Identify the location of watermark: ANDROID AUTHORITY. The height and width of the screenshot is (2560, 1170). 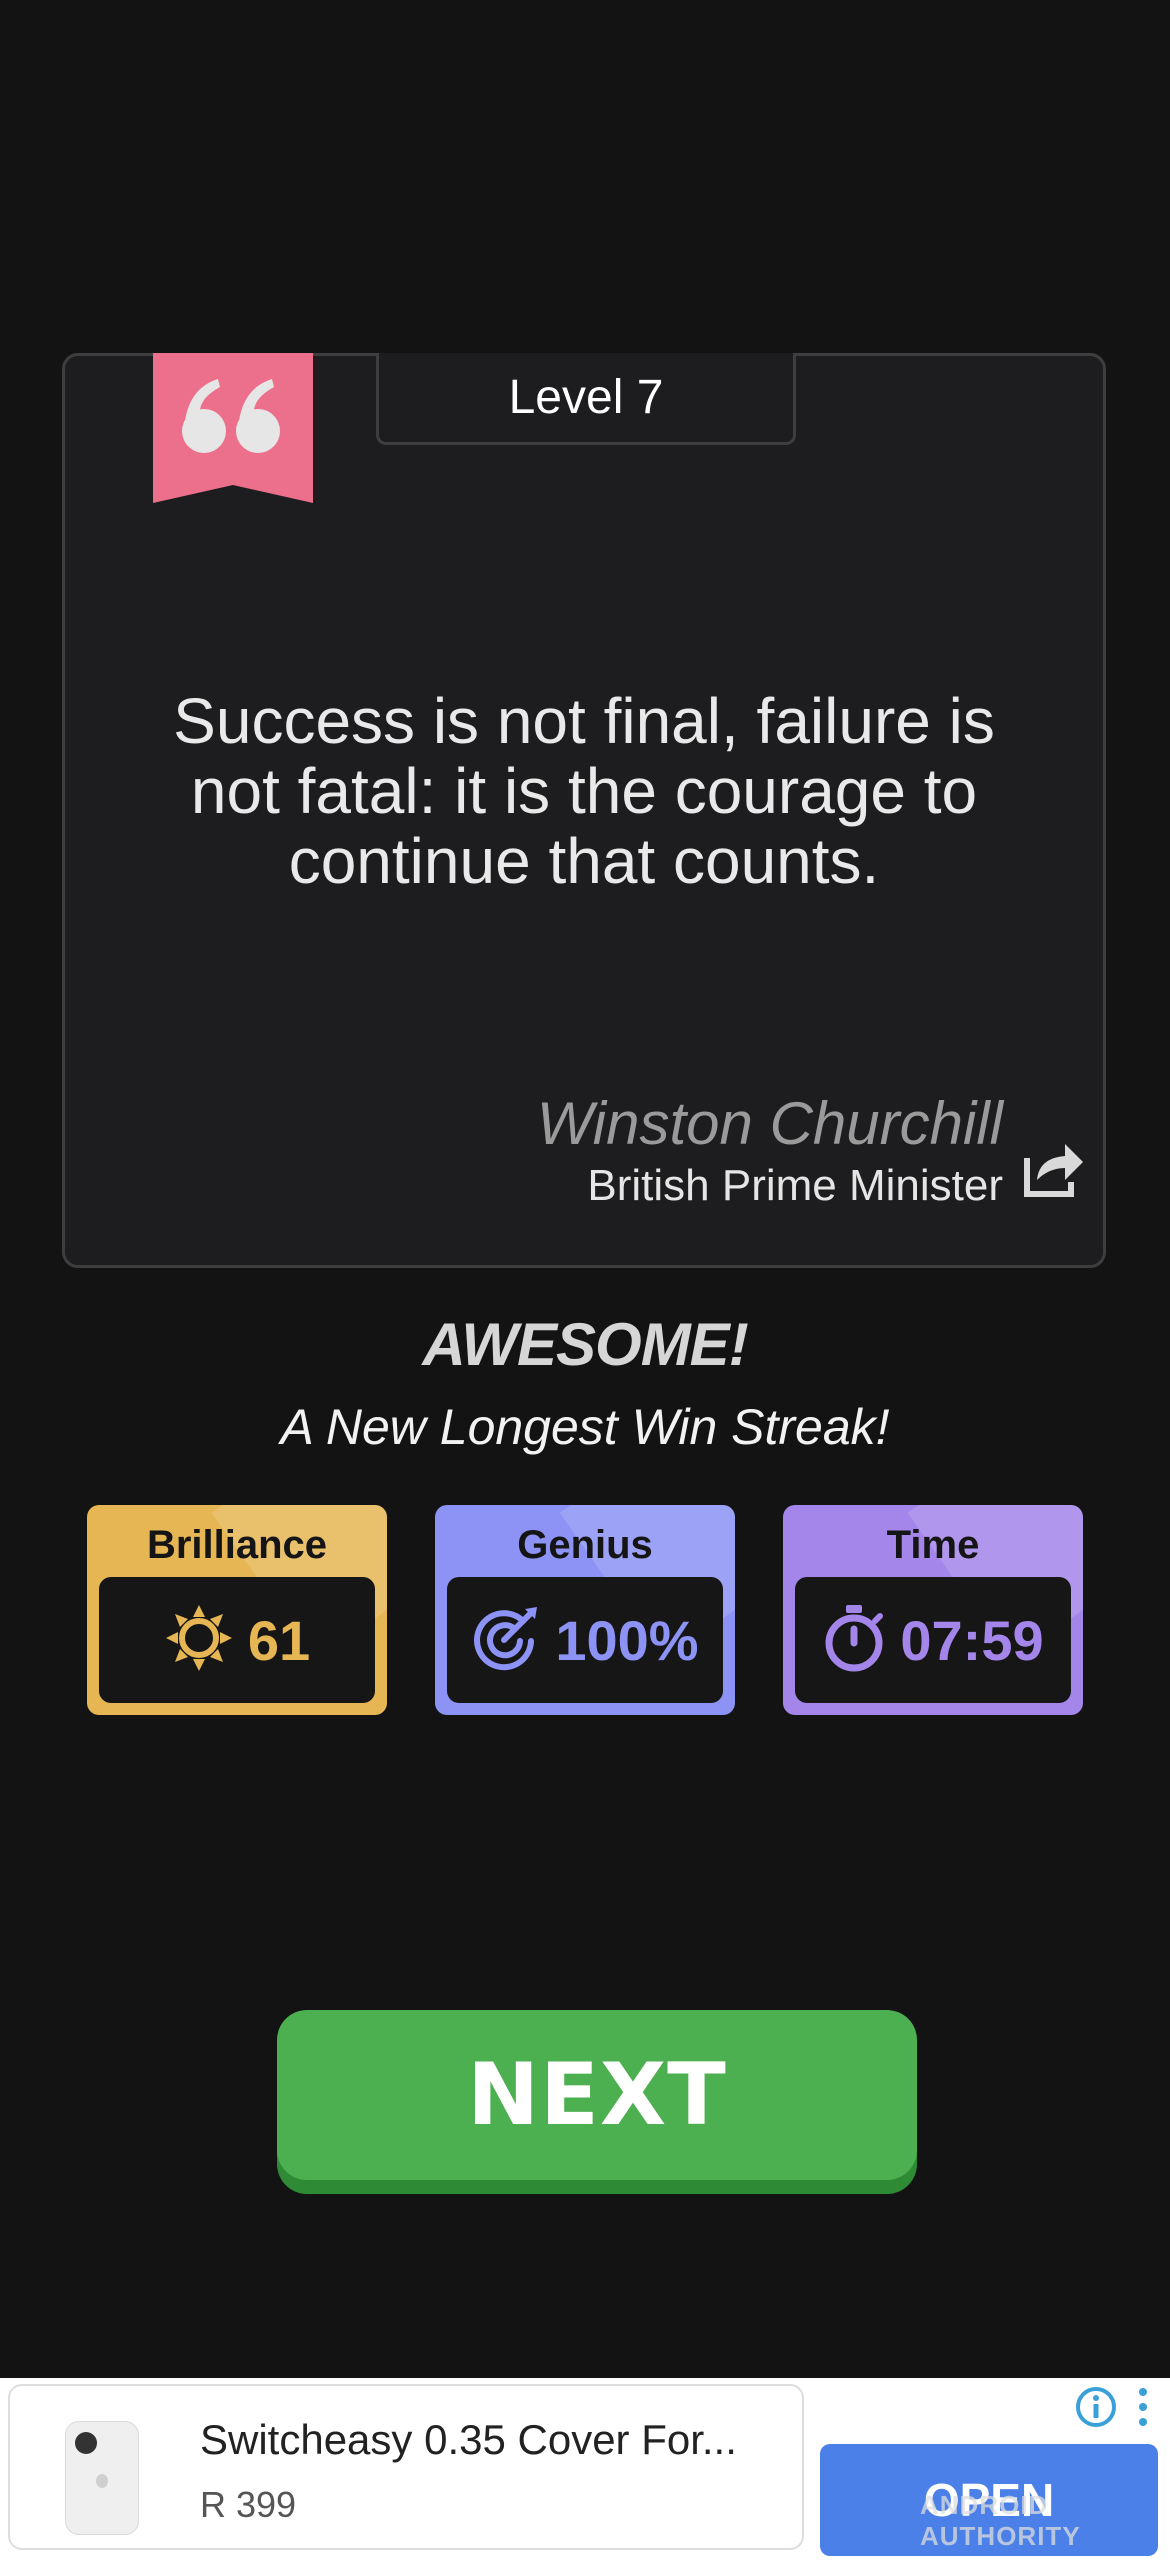
(1000, 2520).